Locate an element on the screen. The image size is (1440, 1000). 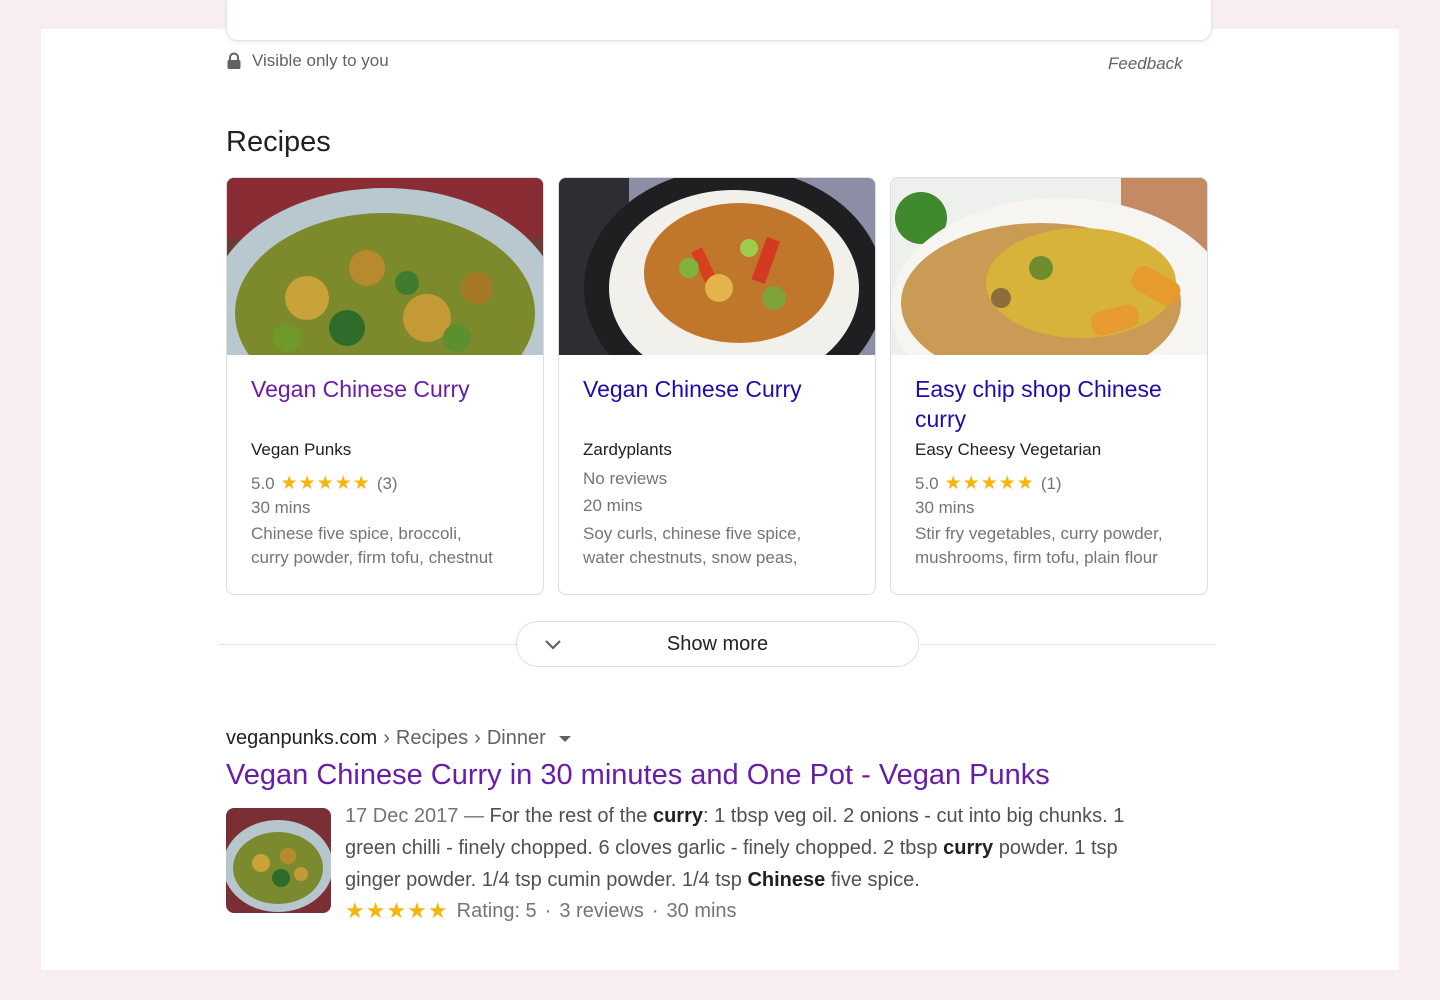
no-reviews-label: No reviews is located at coordinates (625, 478).